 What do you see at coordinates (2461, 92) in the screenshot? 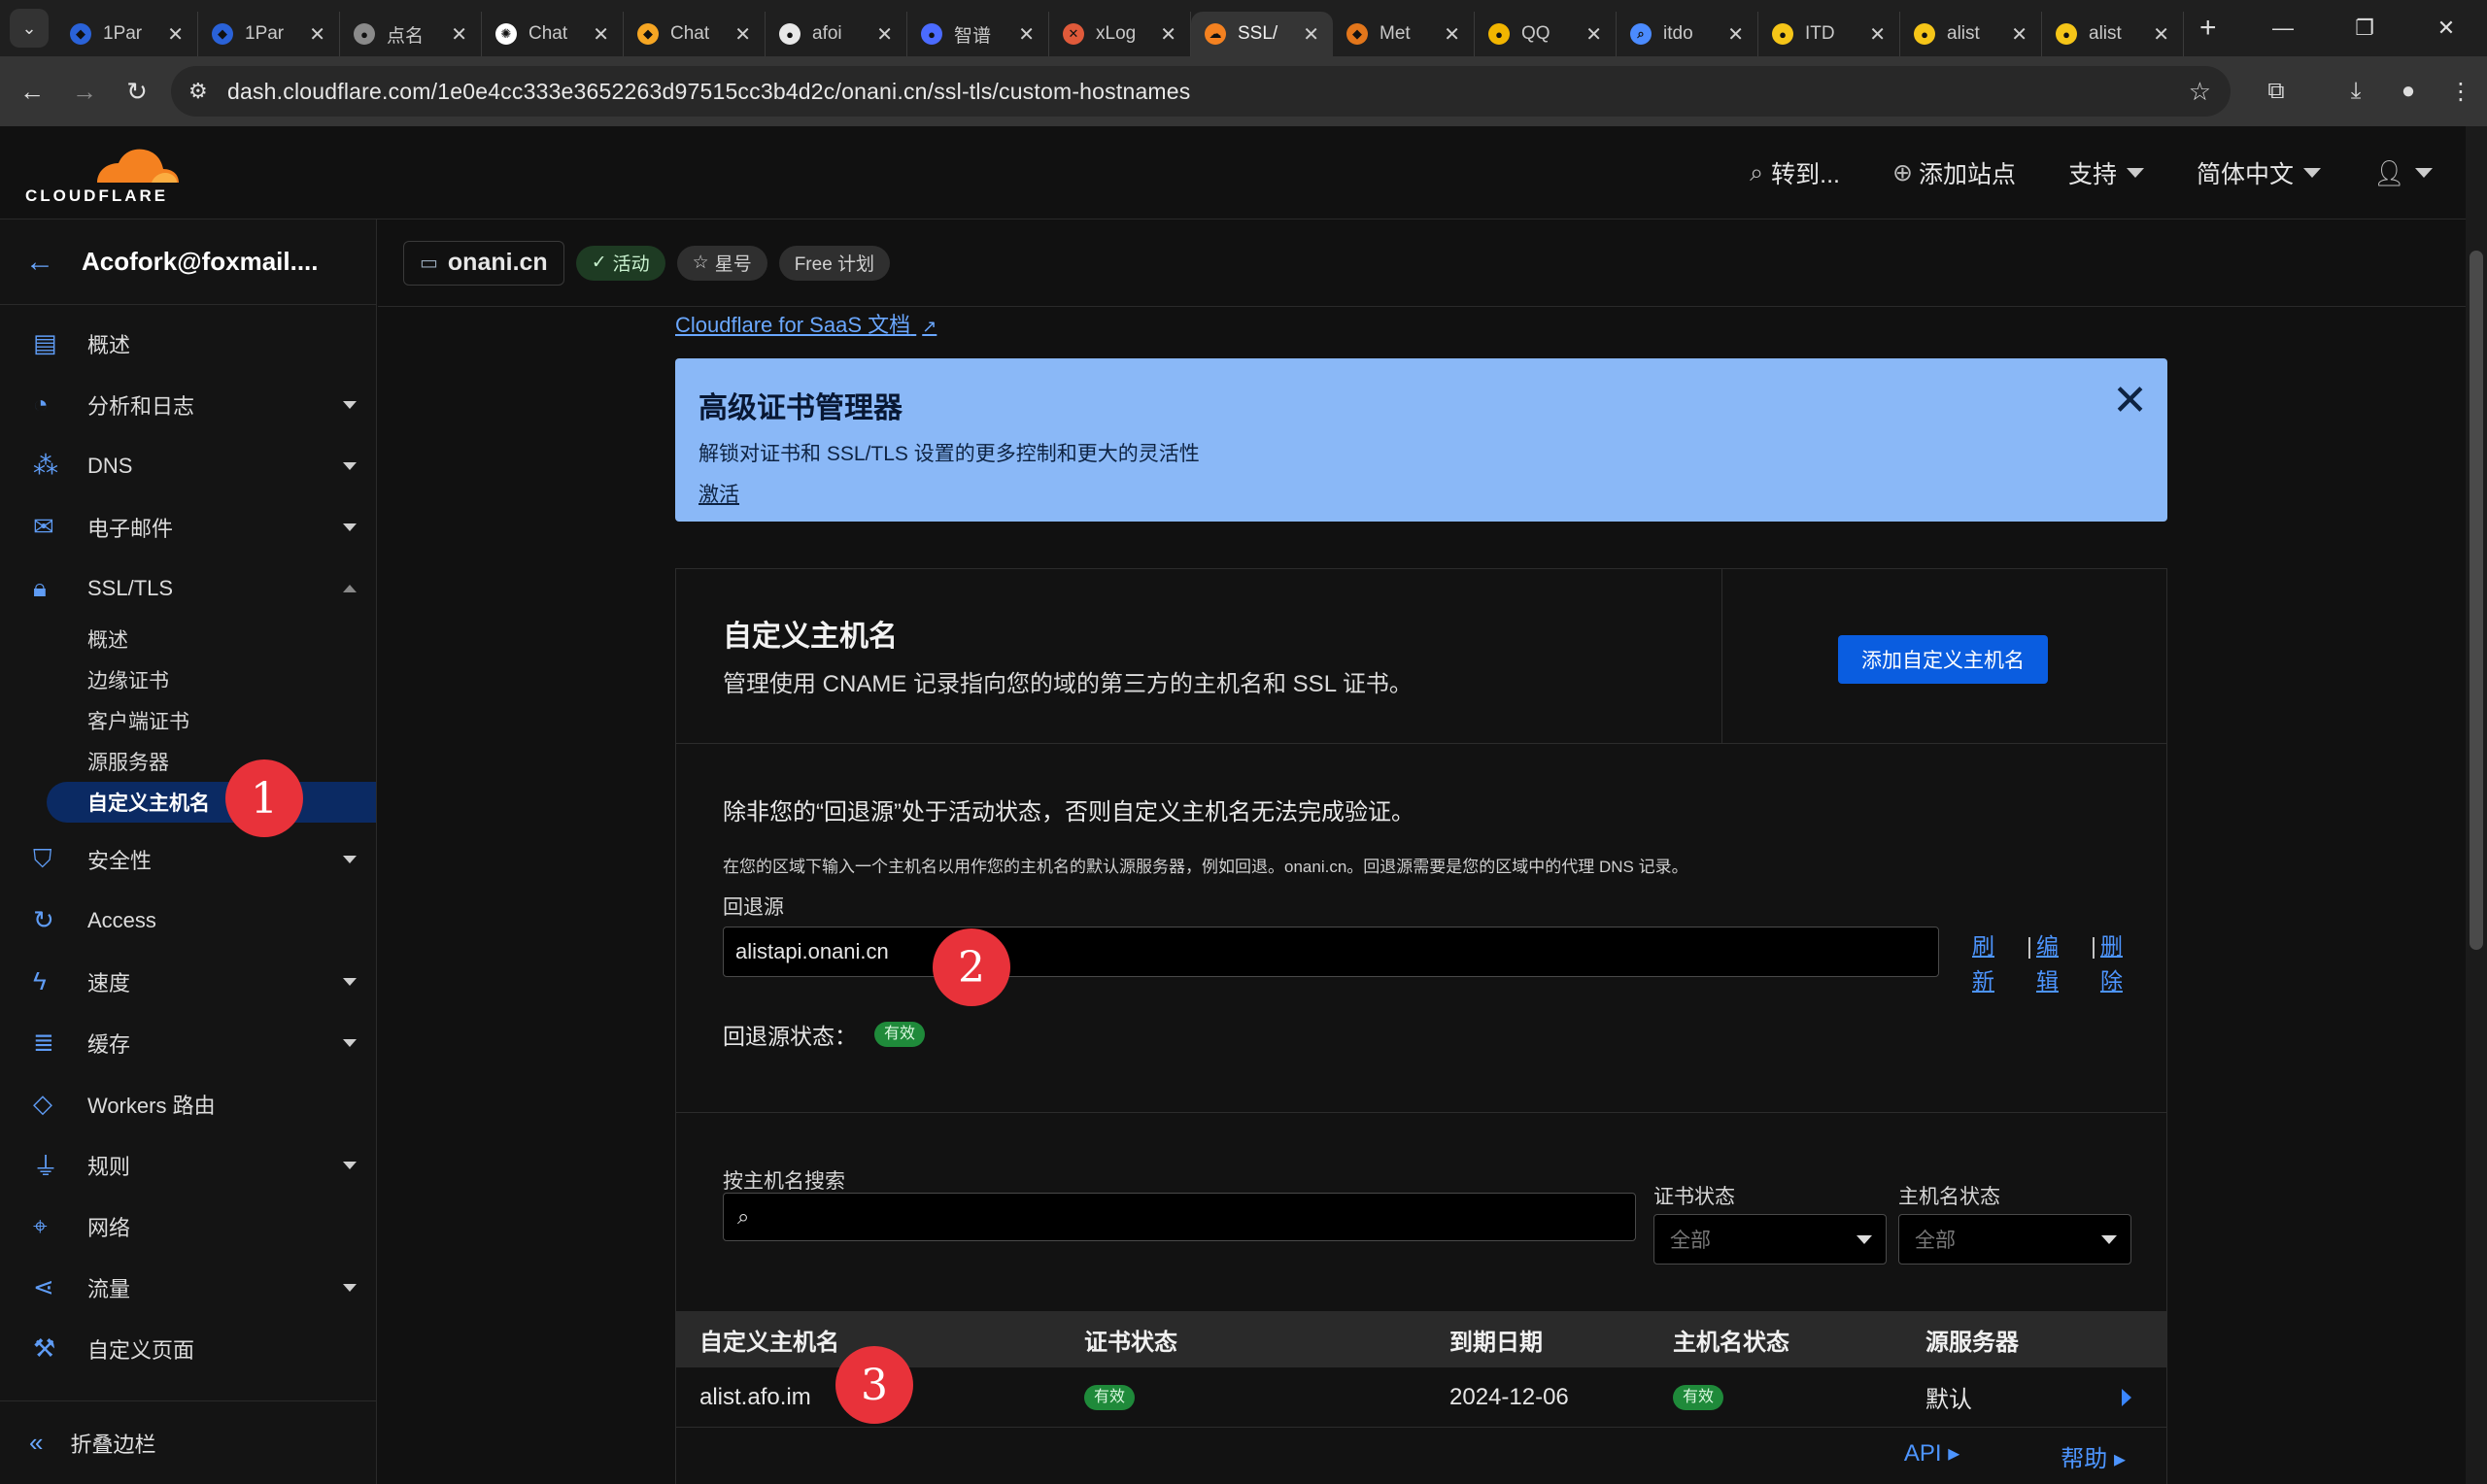
I see `menu-kebab-icon: ⋮` at bounding box center [2461, 92].